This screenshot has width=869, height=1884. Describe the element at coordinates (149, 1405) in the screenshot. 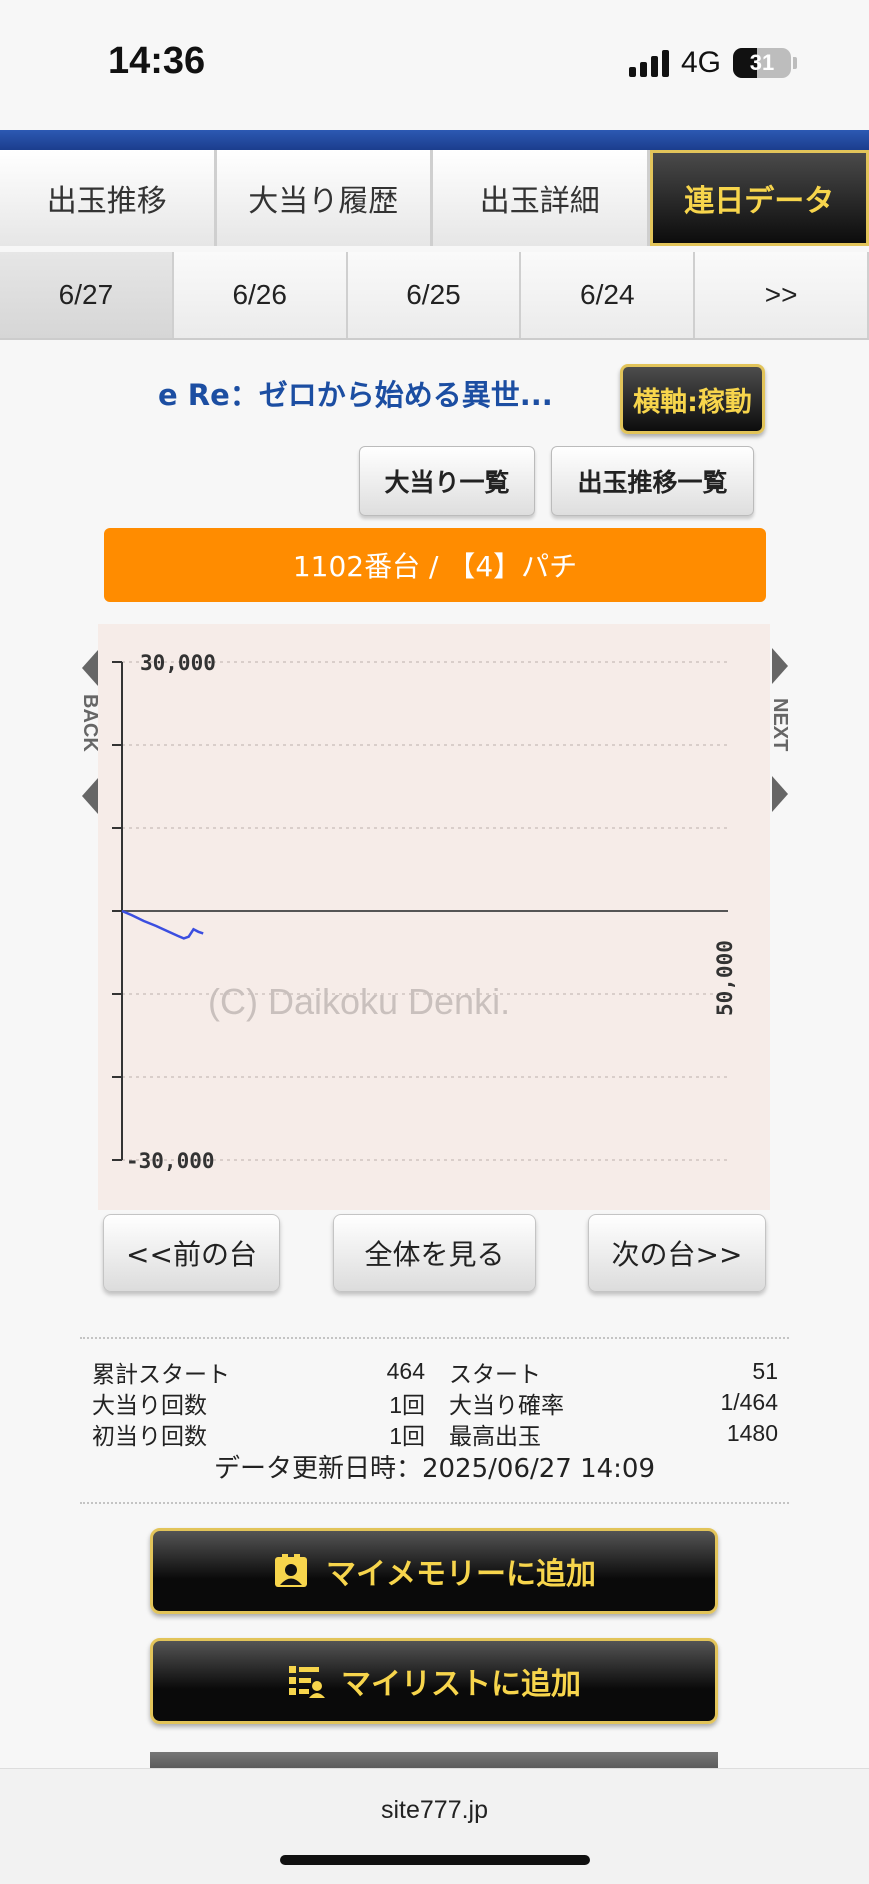

I see `stat-label: 大当り回数` at that location.